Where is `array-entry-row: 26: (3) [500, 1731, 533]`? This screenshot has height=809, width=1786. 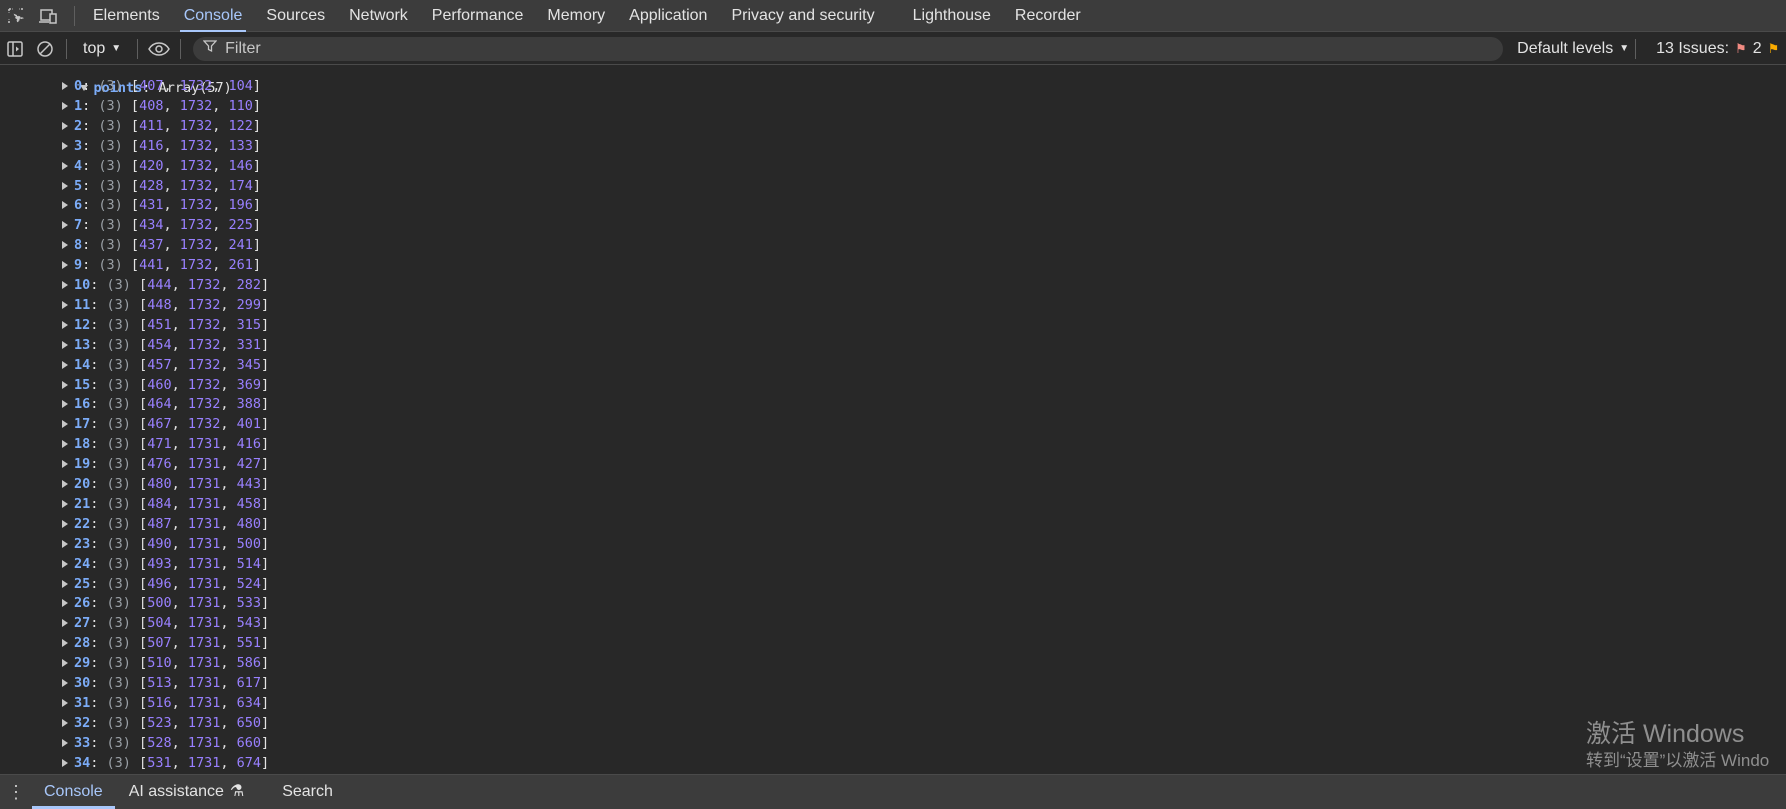
array-entry-row: 26: (3) [500, 1731, 533] is located at coordinates (165, 603).